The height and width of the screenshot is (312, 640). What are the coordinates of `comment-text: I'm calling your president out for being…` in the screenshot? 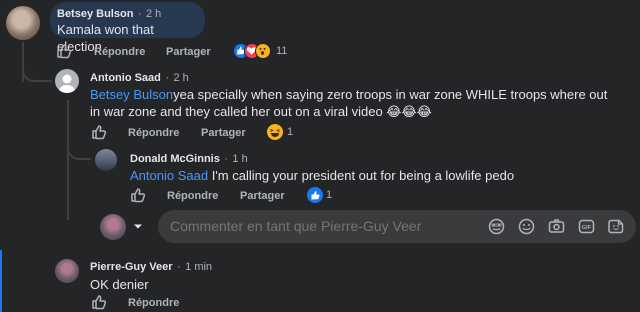 It's located at (361, 175).